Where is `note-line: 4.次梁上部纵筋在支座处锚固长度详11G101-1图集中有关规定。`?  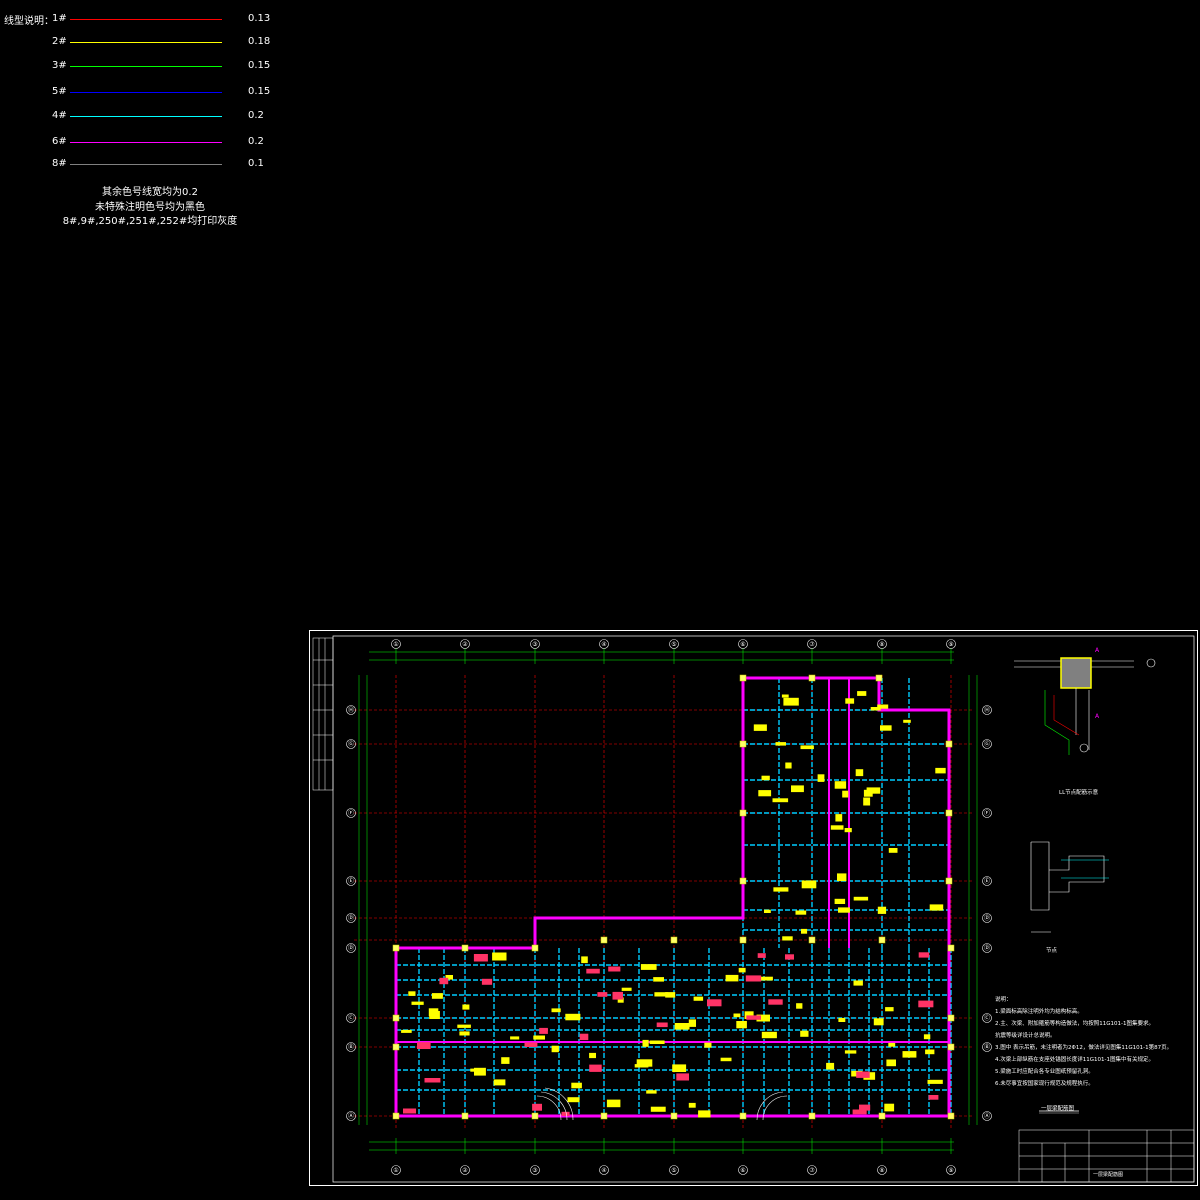 note-line: 4.次梁上部纵筋在支座处锚固长度详11G101-1图集中有关规定。 is located at coordinates (1074, 1060).